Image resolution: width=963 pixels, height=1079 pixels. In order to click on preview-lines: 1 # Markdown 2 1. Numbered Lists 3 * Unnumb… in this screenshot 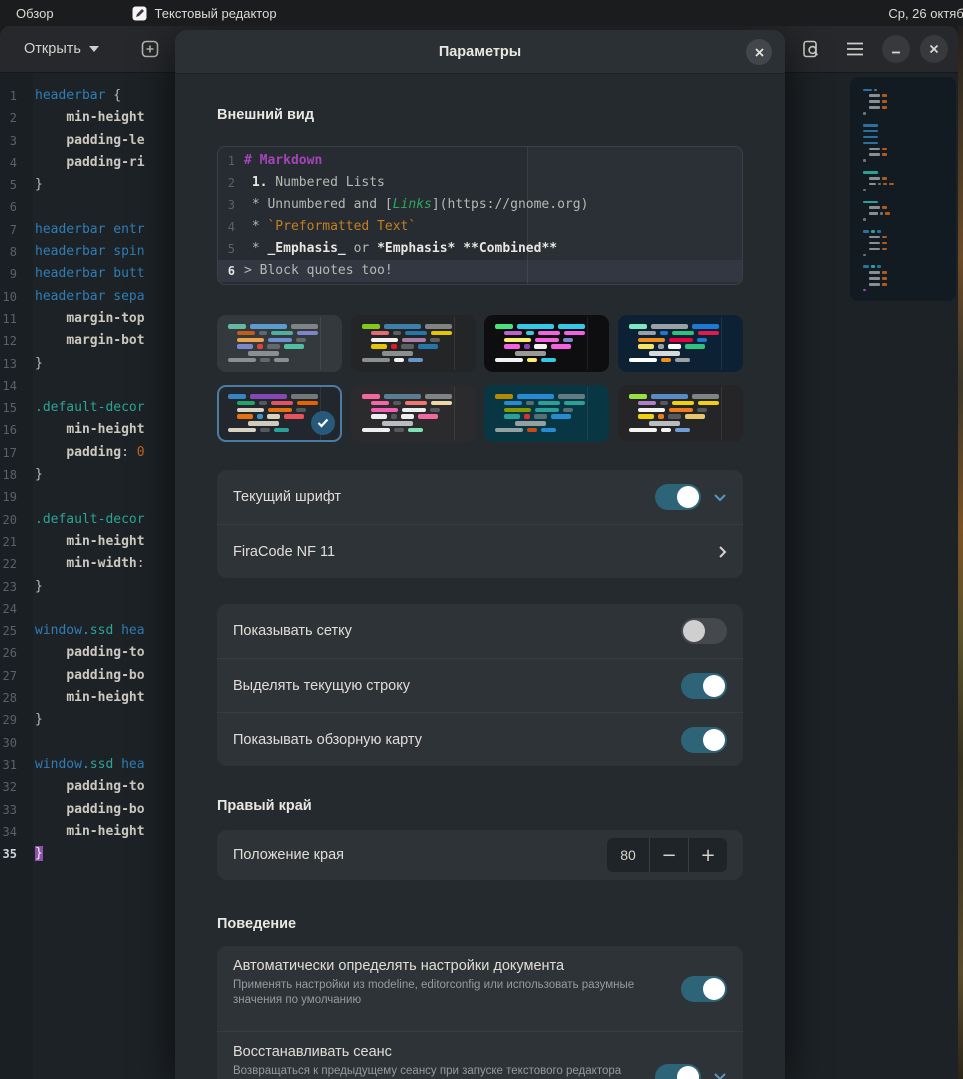, I will do `click(480, 214)`.